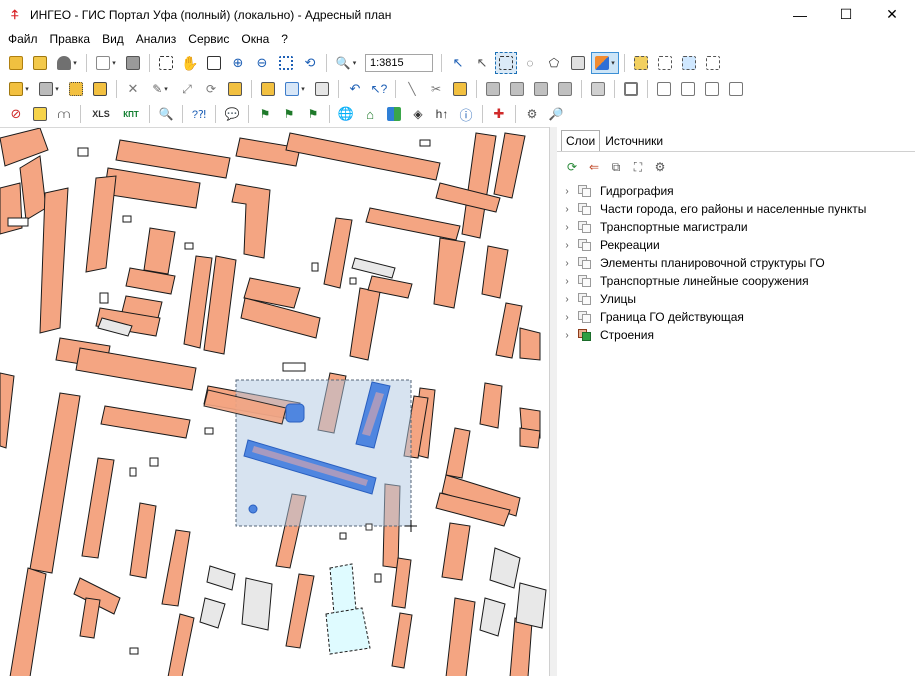 This screenshot has height=676, width=915. What do you see at coordinates (16, 63) in the screenshot?
I see `open-icon` at bounding box center [16, 63].